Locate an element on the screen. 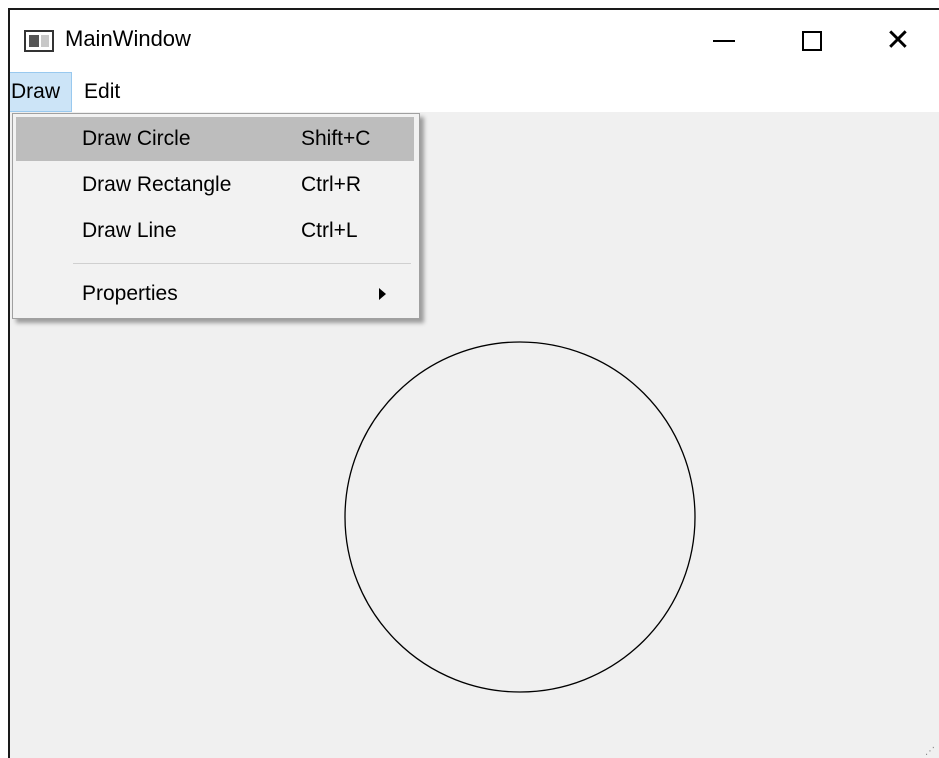  menu-item-shortcut: Shift+C is located at coordinates (336, 138).